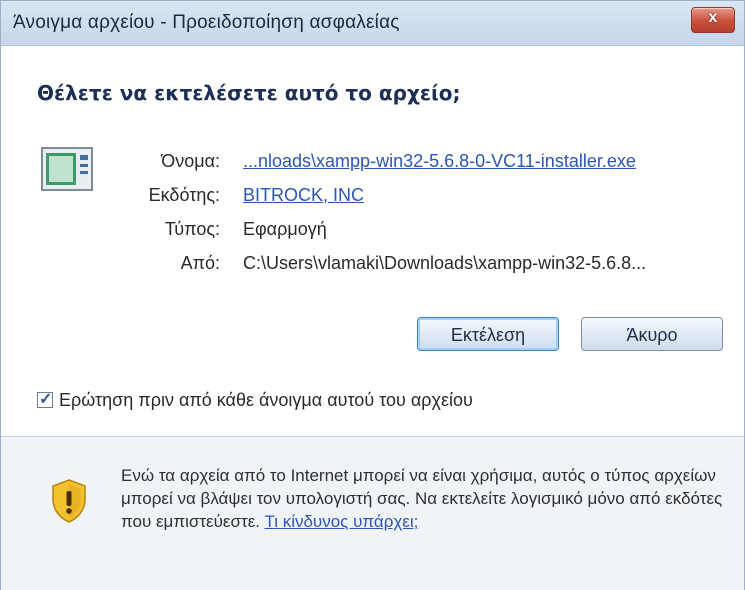 The image size is (745, 590). I want to click on run-button: Εκτέλεση, so click(488, 334).